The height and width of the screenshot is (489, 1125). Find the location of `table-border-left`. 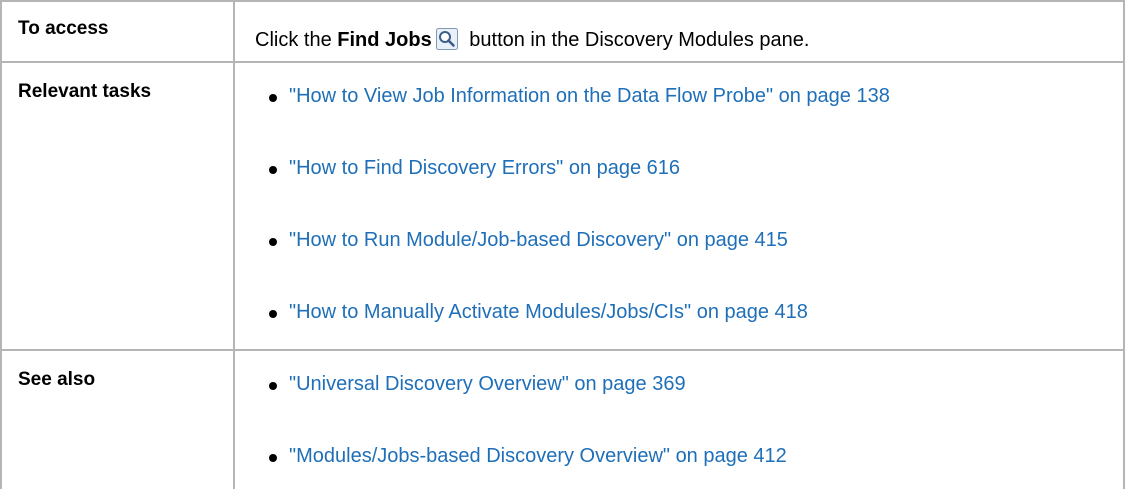

table-border-left is located at coordinates (1, 244).